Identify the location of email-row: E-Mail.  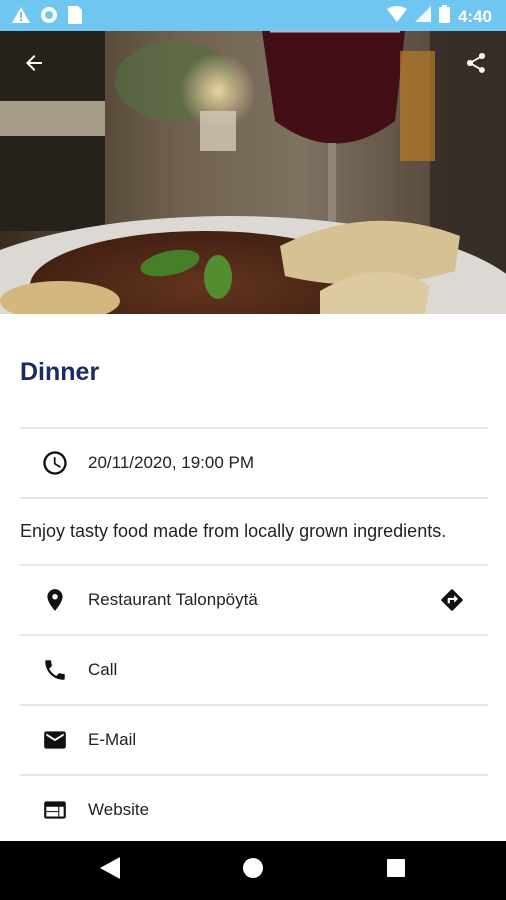
(254, 740).